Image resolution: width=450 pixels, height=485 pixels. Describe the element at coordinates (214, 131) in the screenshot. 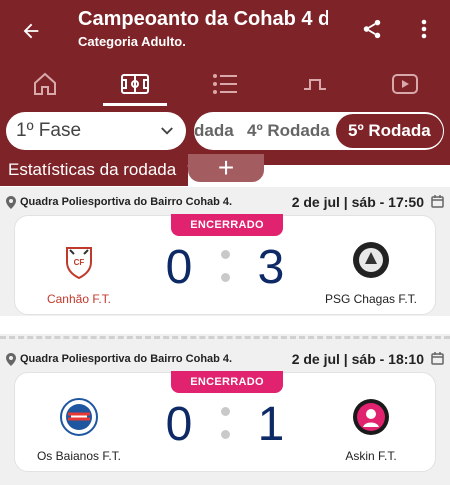

I see `round-tab-3: dada` at that location.